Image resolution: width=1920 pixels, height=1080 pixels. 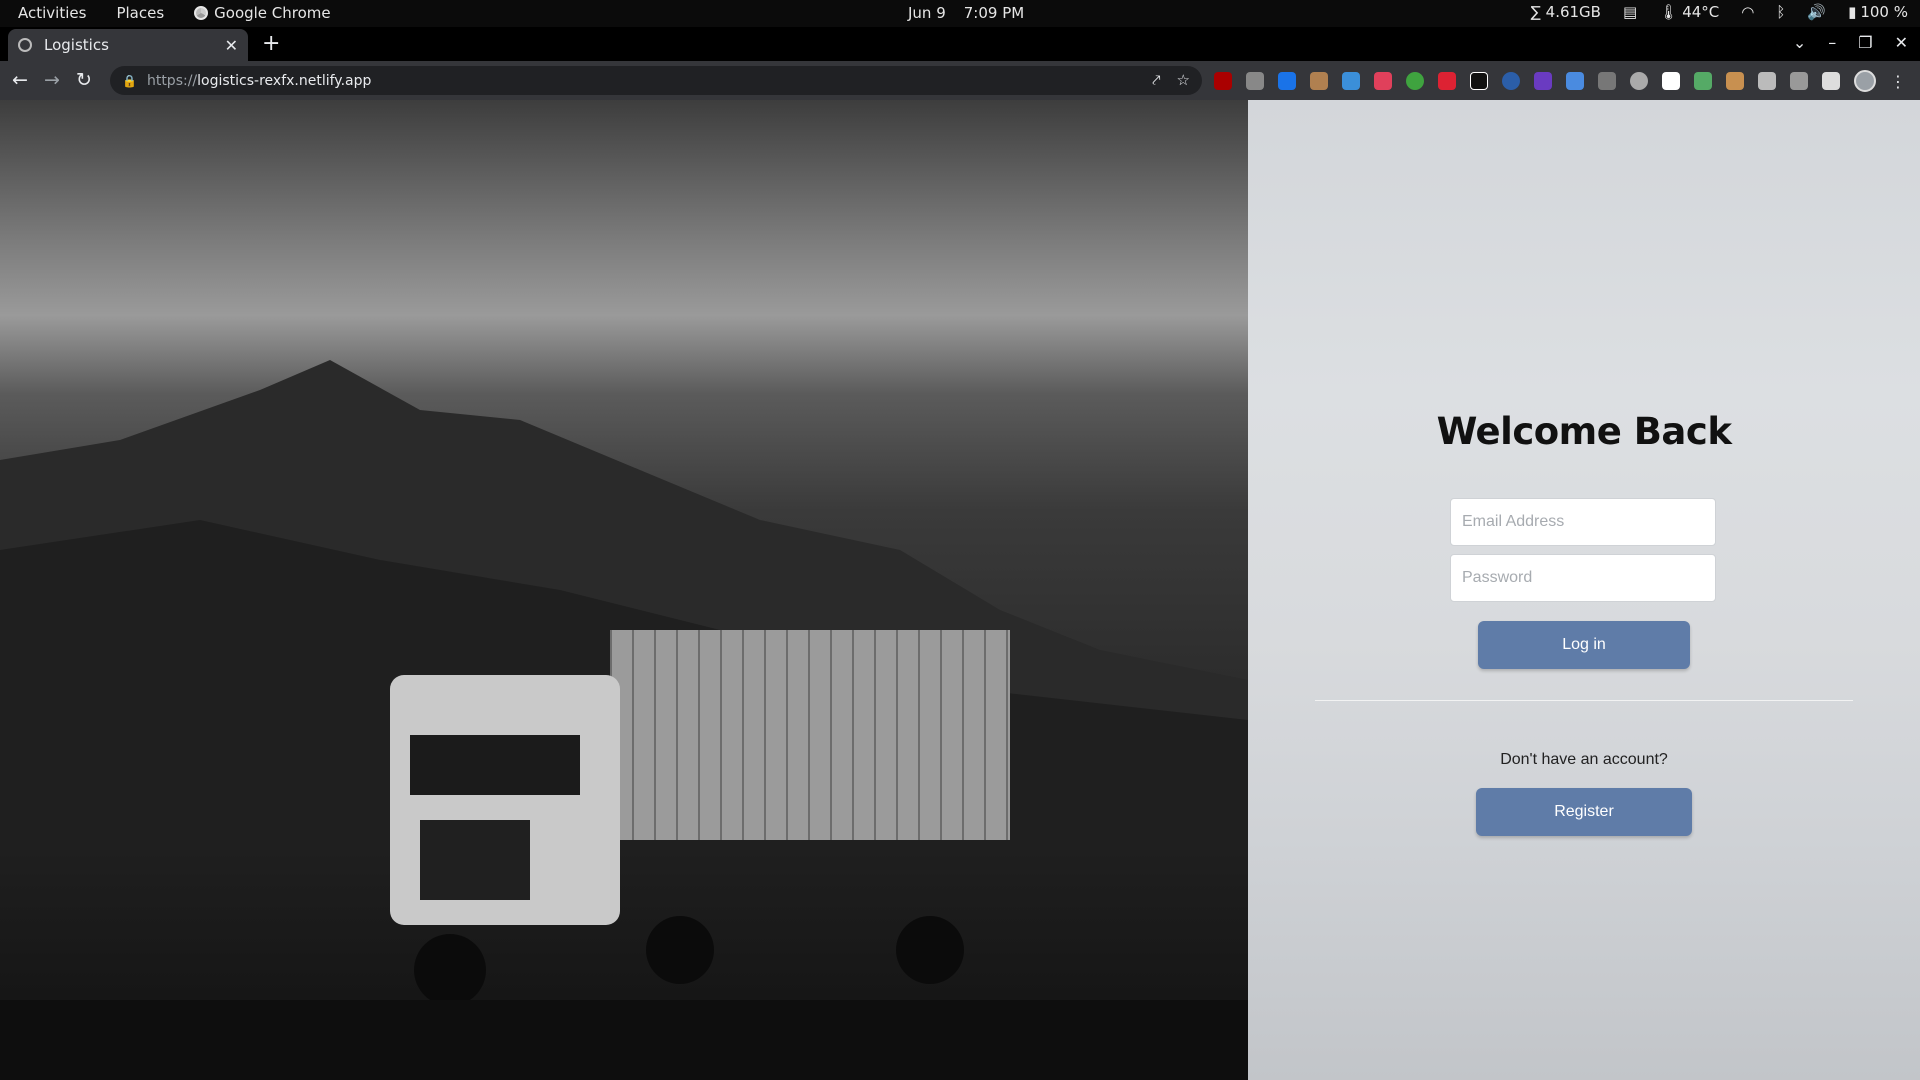 I want to click on profile-avatar, so click(x=1865, y=81).